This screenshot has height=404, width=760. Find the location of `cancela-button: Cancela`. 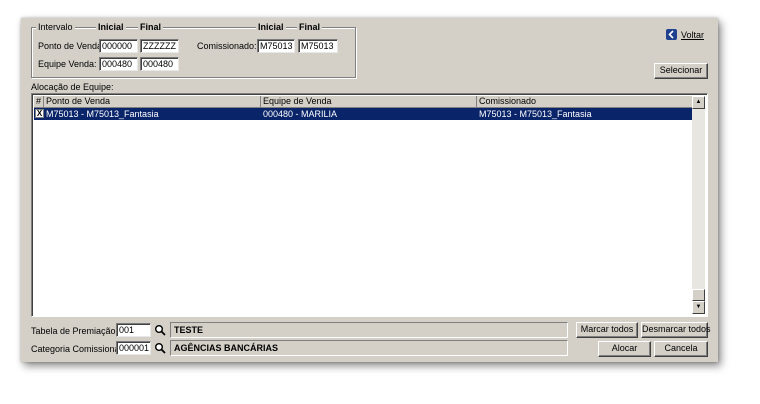

cancela-button: Cancela is located at coordinates (681, 349).